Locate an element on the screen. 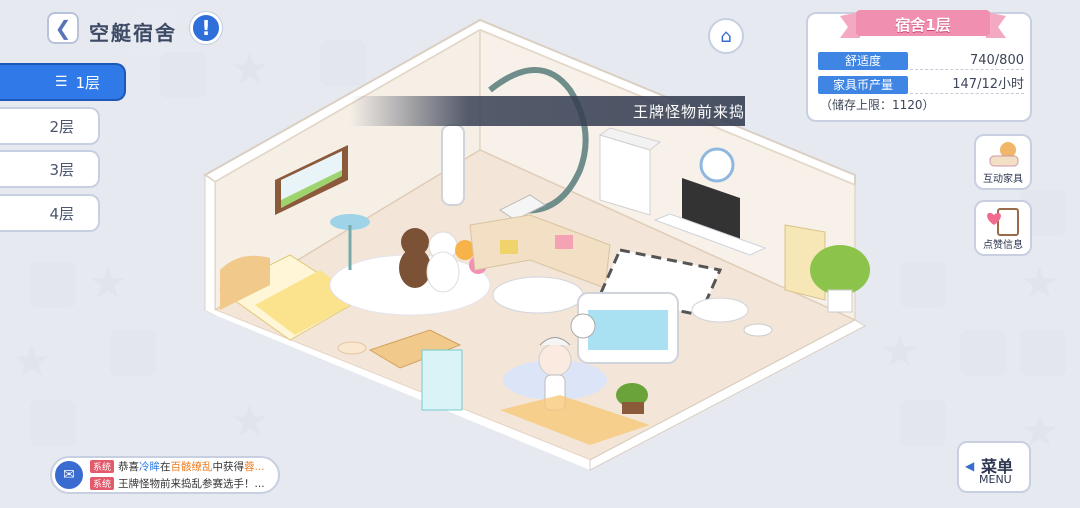 The height and width of the screenshot is (508, 1080). exclamation-icon: ! is located at coordinates (206, 28).